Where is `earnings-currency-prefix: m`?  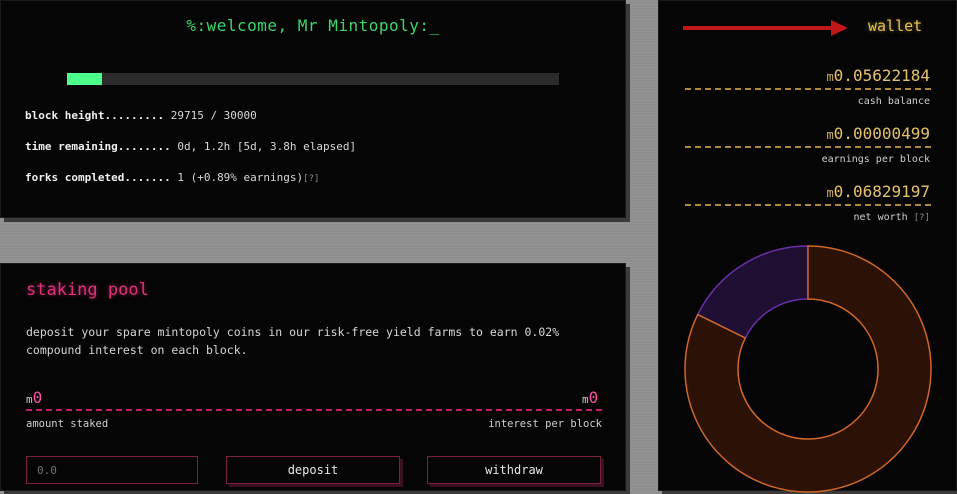 earnings-currency-prefix: m is located at coordinates (830, 135).